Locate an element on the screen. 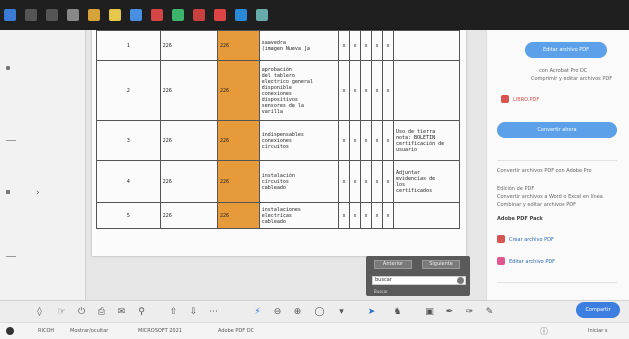 This screenshot has height=339, width=629. help-icon: ⓘ is located at coordinates (544, 331).